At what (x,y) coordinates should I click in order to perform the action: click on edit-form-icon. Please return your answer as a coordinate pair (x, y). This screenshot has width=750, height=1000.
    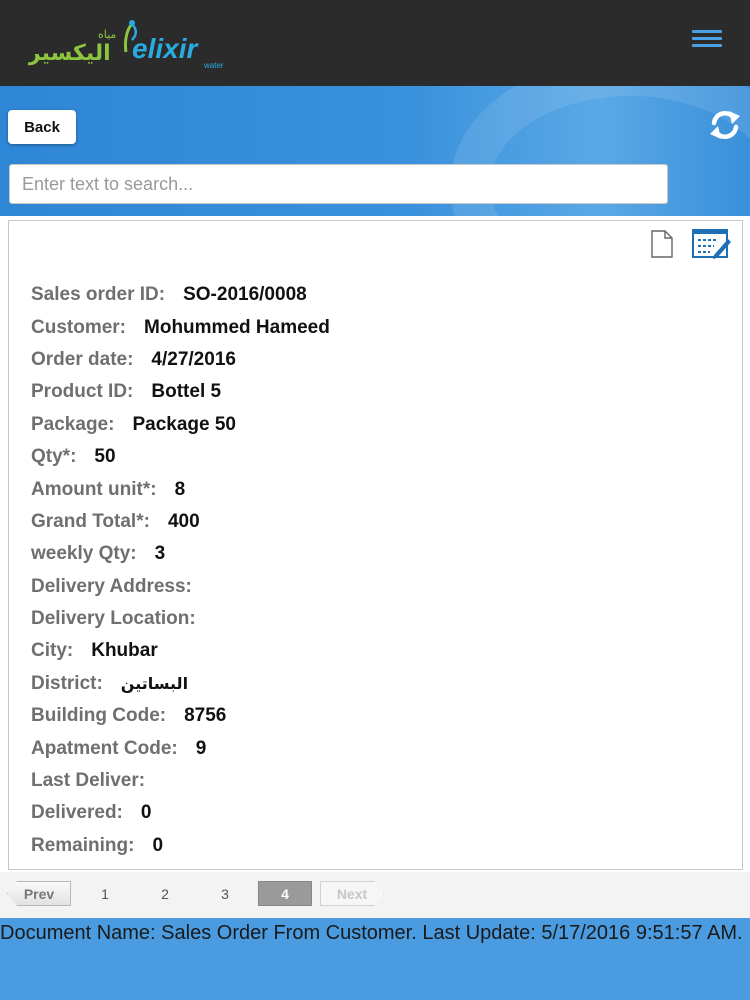
    Looking at the image, I should click on (712, 243).